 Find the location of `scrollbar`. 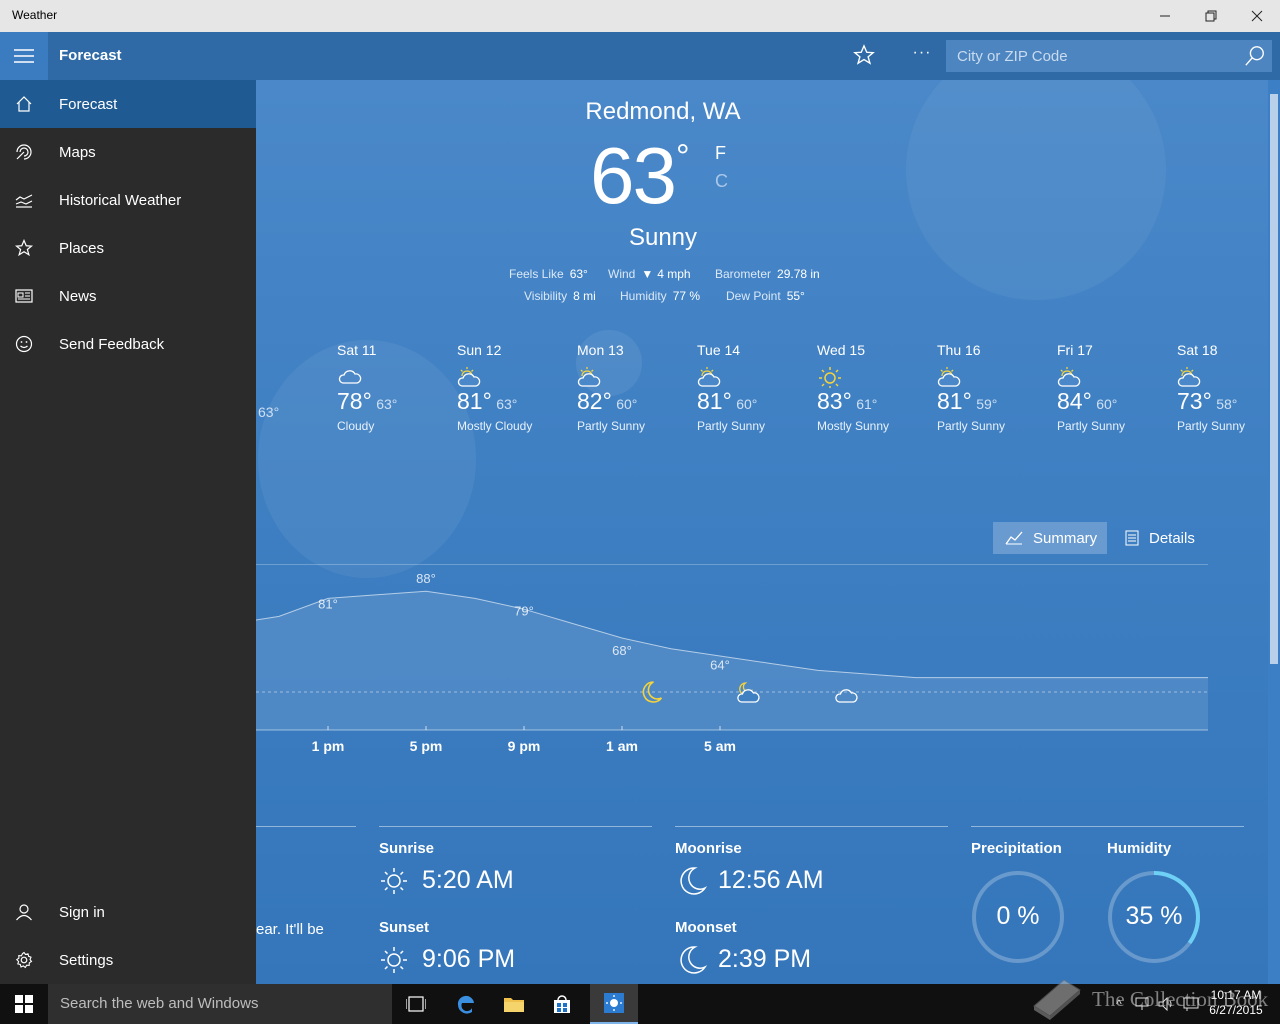

scrollbar is located at coordinates (1274, 532).